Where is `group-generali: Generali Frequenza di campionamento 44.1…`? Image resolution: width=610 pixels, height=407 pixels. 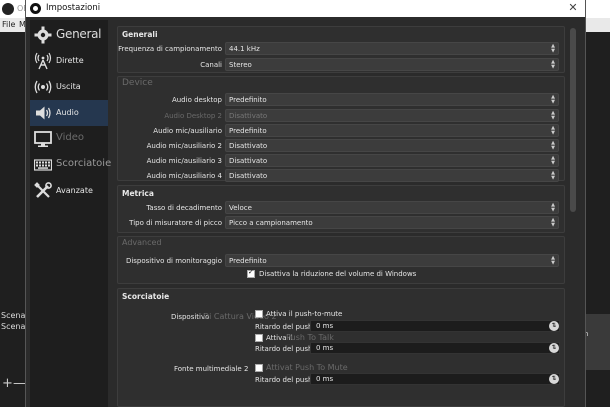
group-generali: Generali Frequenza di campionamento 44.1… is located at coordinates (341, 49).